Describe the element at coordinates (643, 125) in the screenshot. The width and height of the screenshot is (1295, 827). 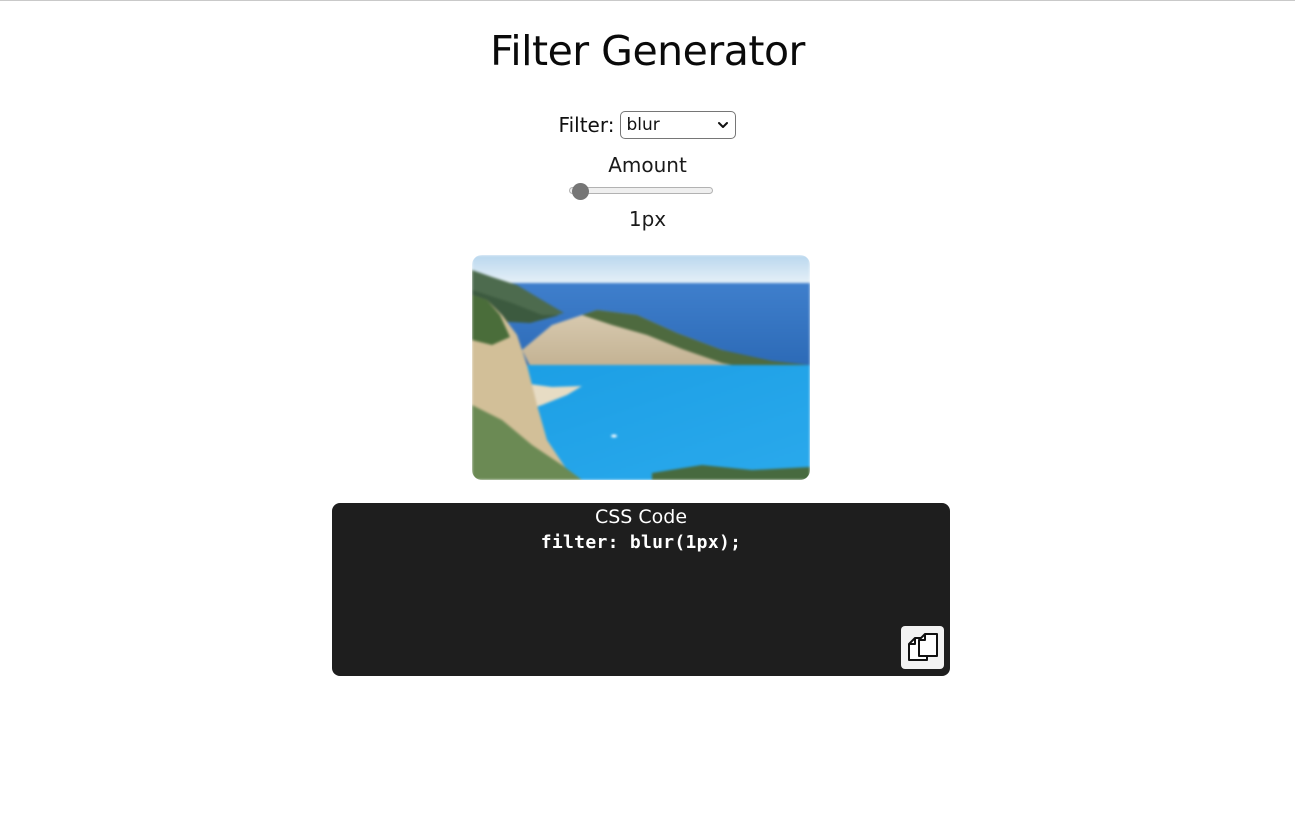
I see `filter-select-value: blur` at that location.